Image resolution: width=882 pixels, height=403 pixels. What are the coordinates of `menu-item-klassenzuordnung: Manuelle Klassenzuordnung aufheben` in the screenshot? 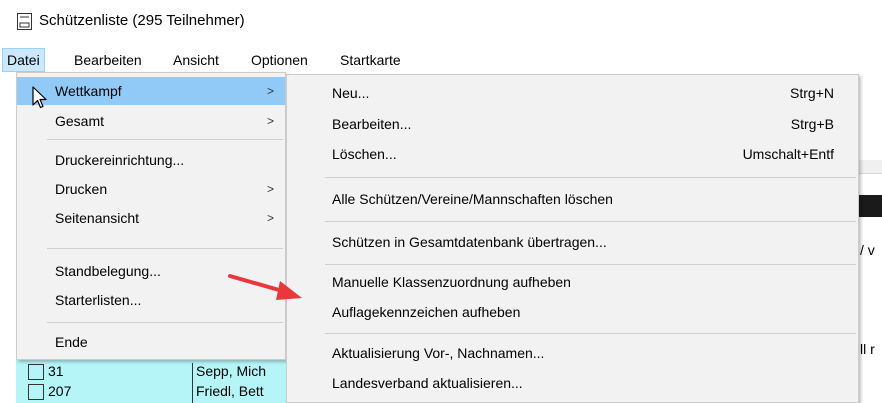 It's located at (572, 282).